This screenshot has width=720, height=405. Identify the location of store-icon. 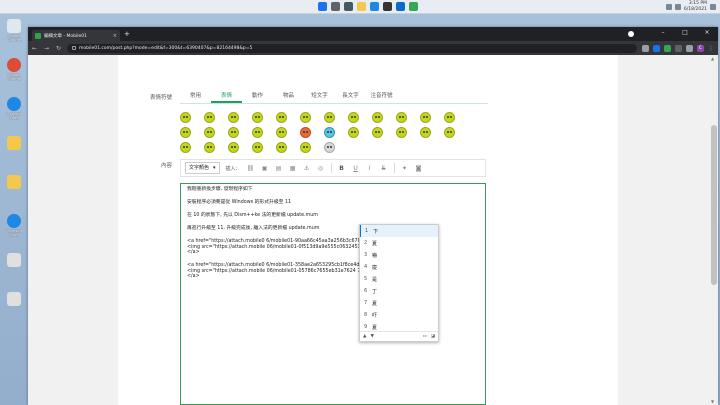
(387, 6).